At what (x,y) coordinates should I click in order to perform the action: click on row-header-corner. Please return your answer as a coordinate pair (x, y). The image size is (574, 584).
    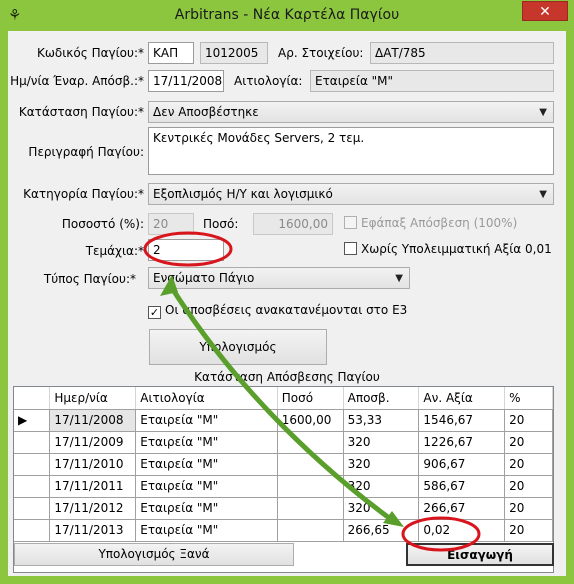
    Looking at the image, I should click on (32, 398).